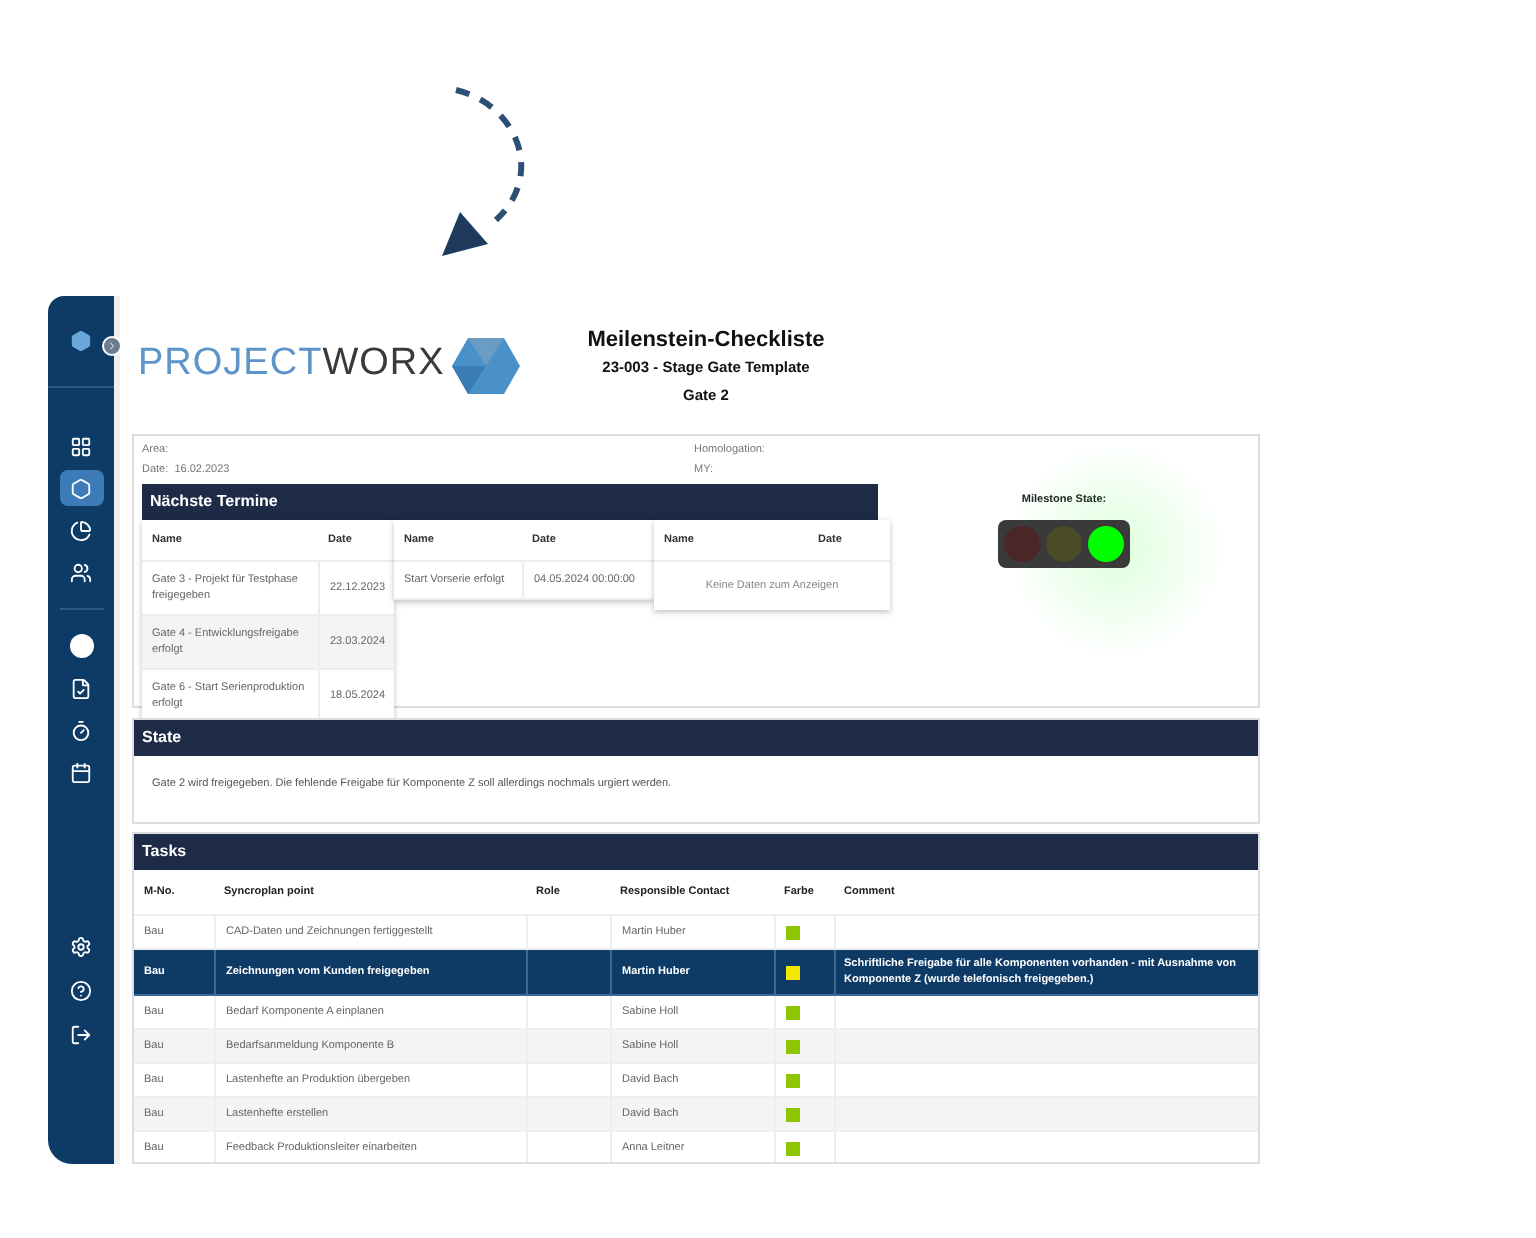 The height and width of the screenshot is (1238, 1536). What do you see at coordinates (706, 340) in the screenshot?
I see `page-title: Meilenstein-Checkliste` at bounding box center [706, 340].